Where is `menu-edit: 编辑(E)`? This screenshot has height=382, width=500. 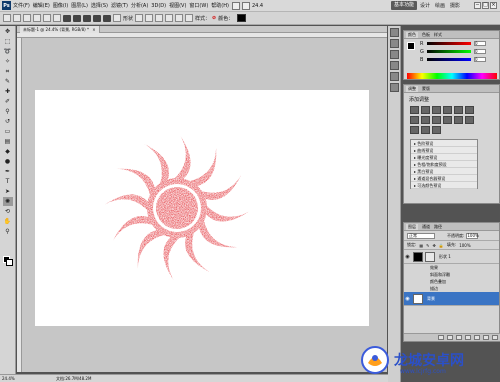 menu-edit: 编辑(E) is located at coordinates (41, 5).